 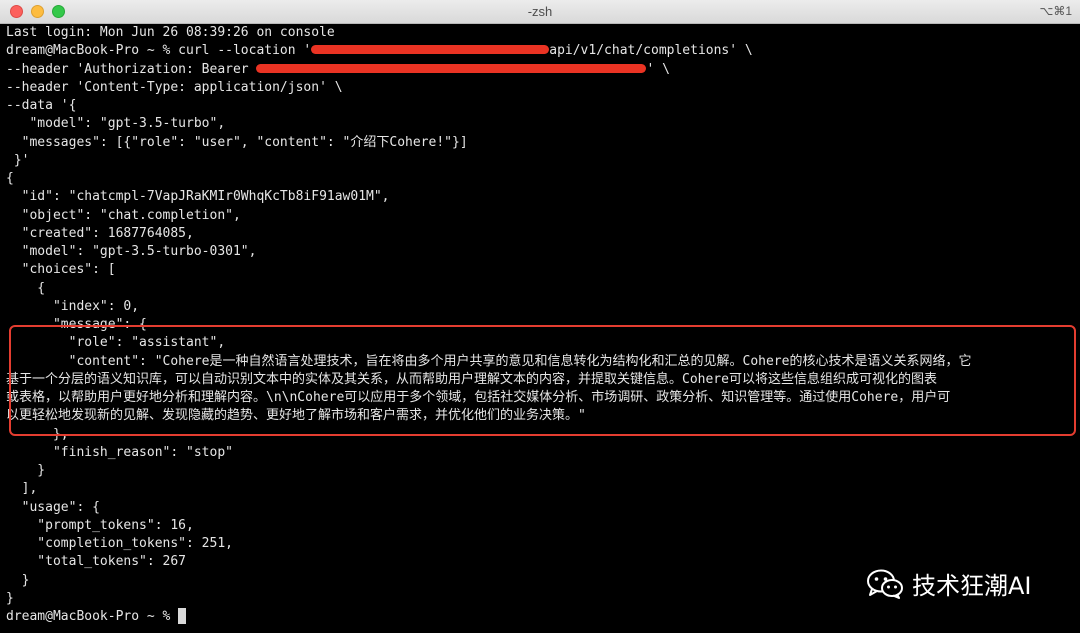 I want to click on terminal-prompt: dream@MacBook-Pro ~ %, so click(x=543, y=617).